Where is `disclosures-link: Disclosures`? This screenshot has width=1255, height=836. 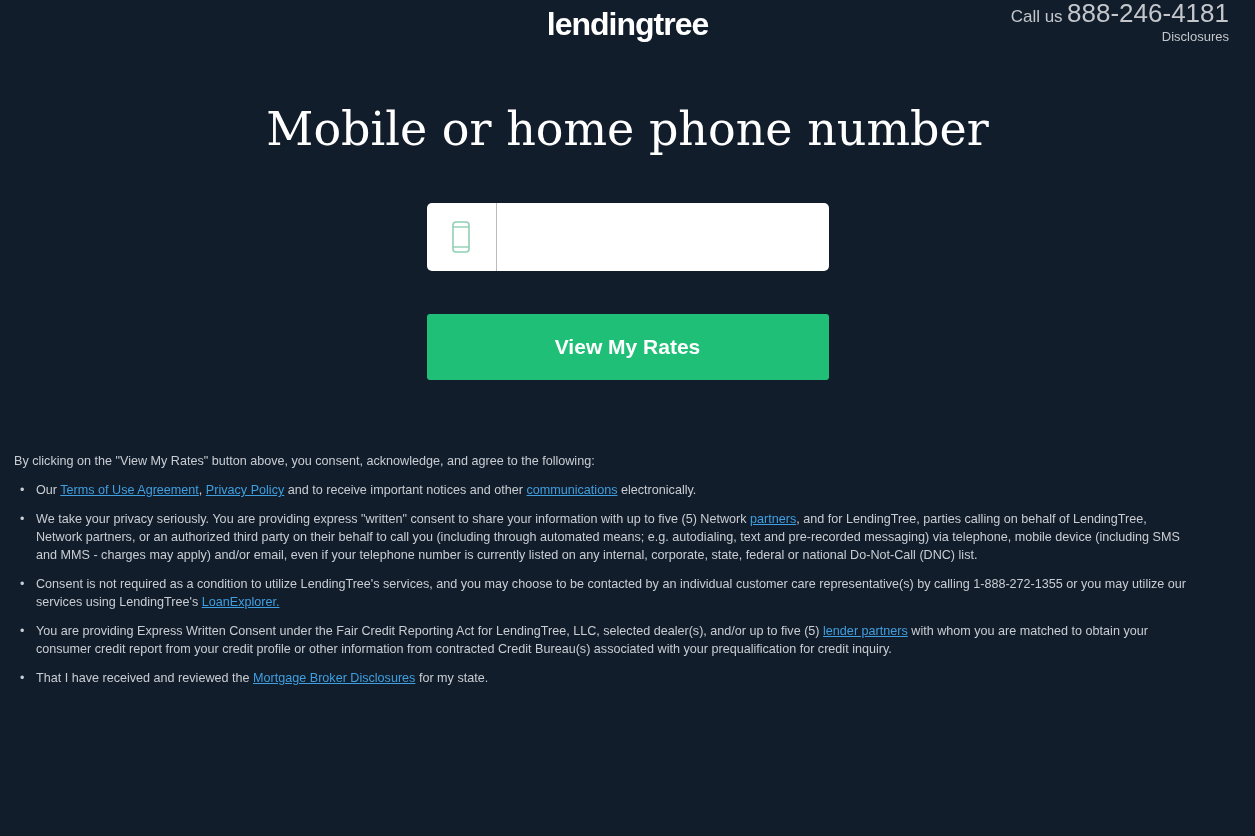 disclosures-link: Disclosures is located at coordinates (1195, 36).